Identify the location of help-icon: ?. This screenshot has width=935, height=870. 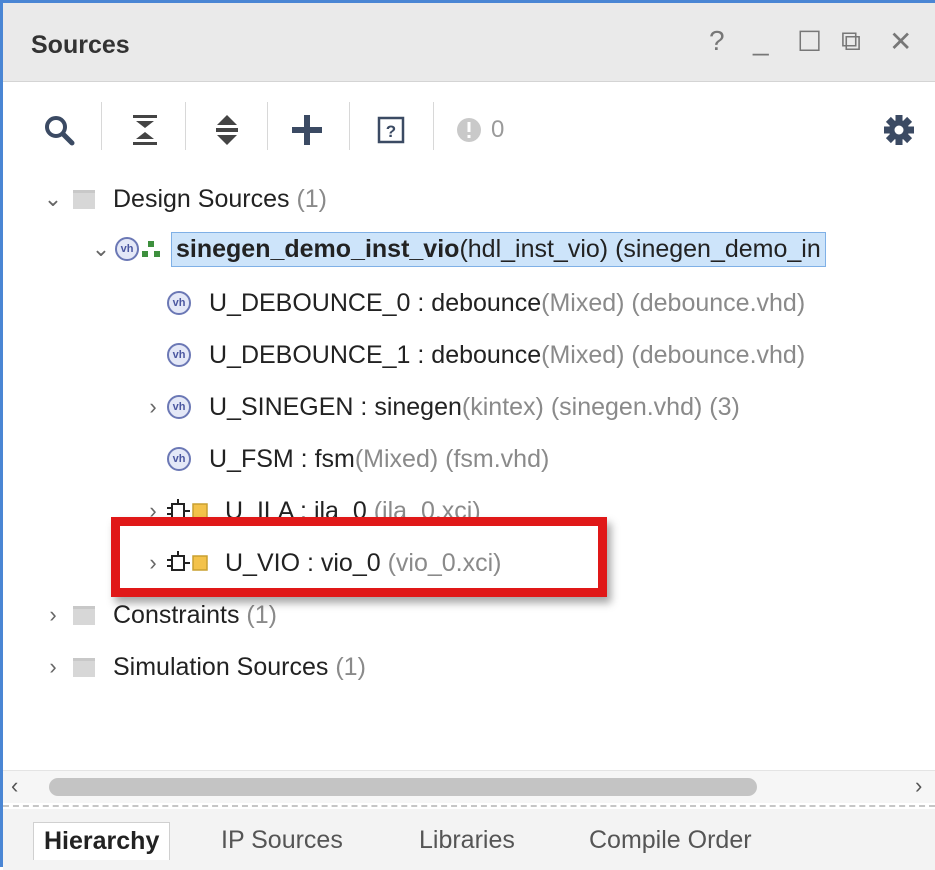
(391, 130).